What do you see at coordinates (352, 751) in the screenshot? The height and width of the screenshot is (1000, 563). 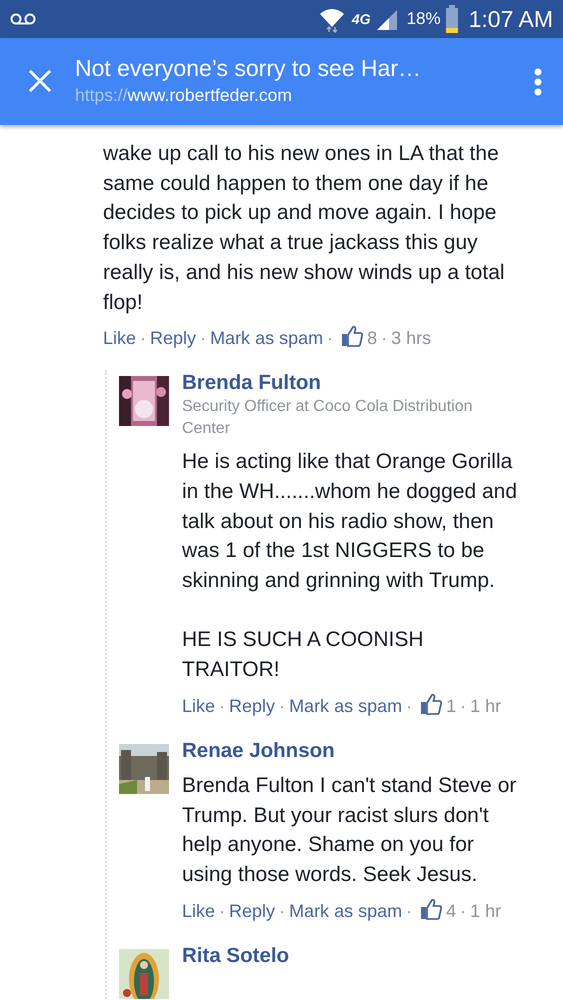 I see `author-name: Renae Johnson` at bounding box center [352, 751].